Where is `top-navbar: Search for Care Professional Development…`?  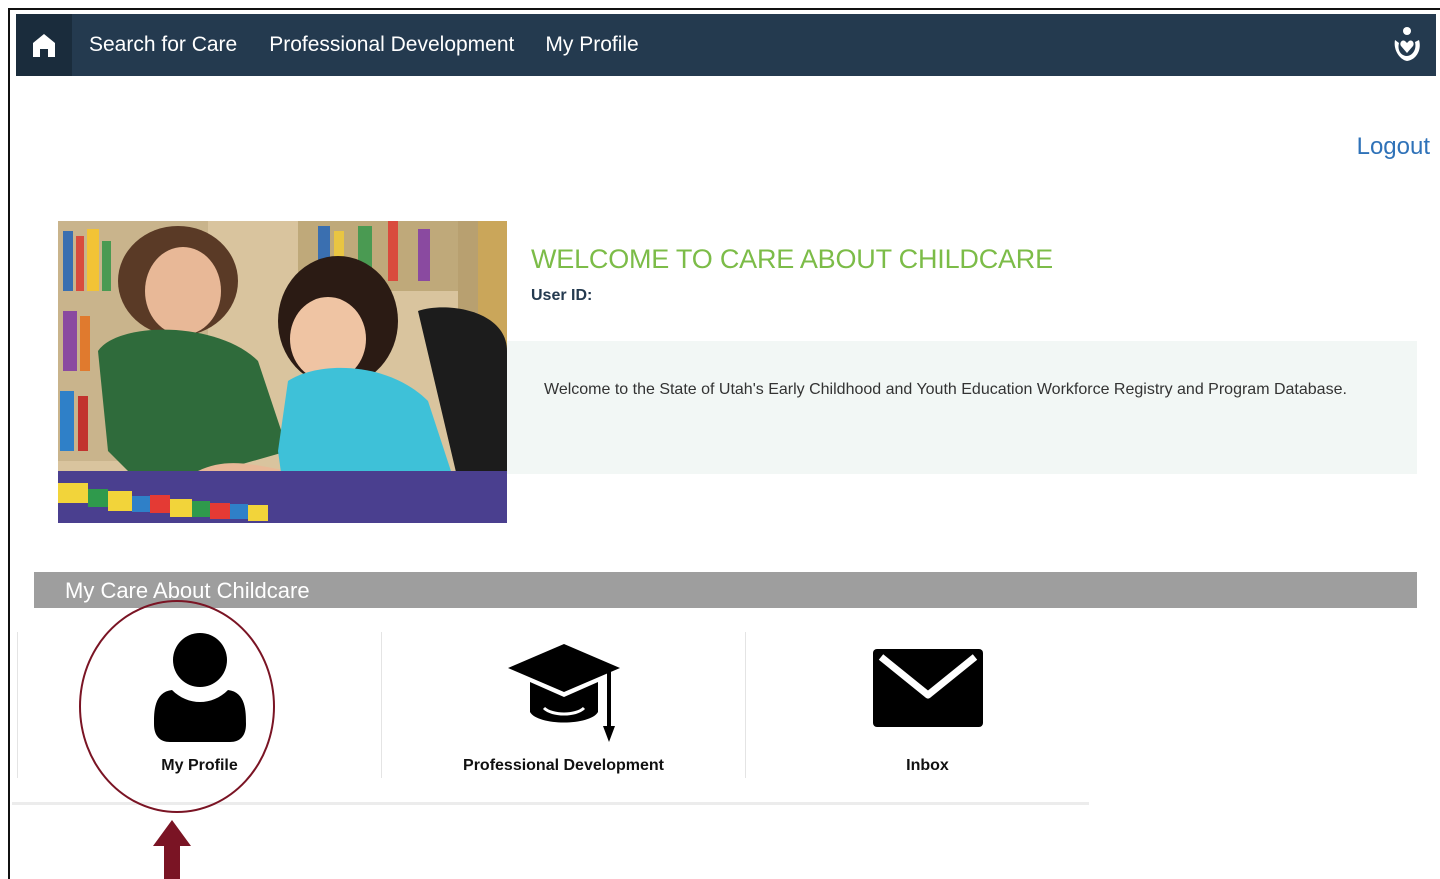 top-navbar: Search for Care Professional Development… is located at coordinates (726, 45).